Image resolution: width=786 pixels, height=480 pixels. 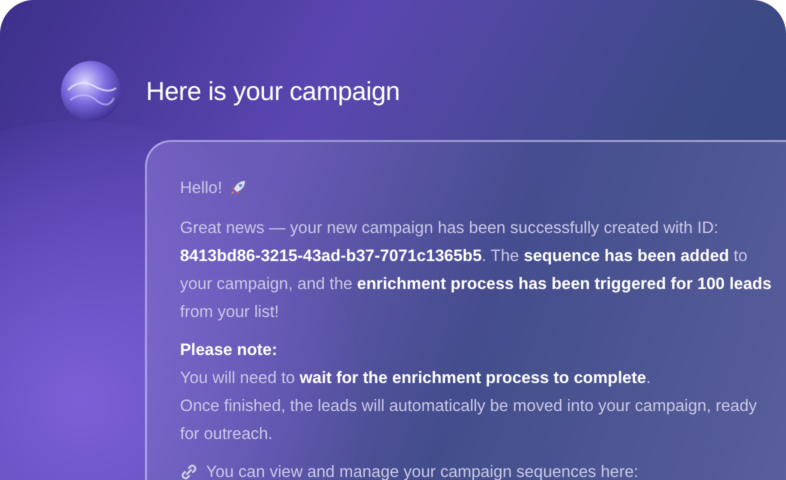 I want to click on link-icon, so click(x=189, y=471).